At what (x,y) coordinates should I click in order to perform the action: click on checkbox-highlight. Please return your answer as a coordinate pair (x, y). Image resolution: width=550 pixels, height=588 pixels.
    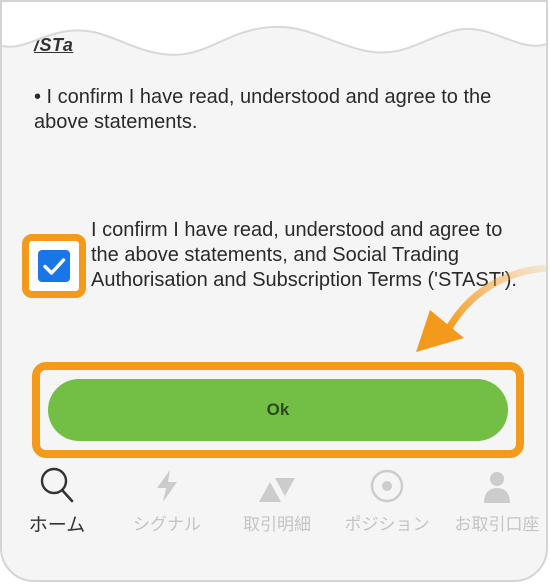
    Looking at the image, I should click on (54, 266).